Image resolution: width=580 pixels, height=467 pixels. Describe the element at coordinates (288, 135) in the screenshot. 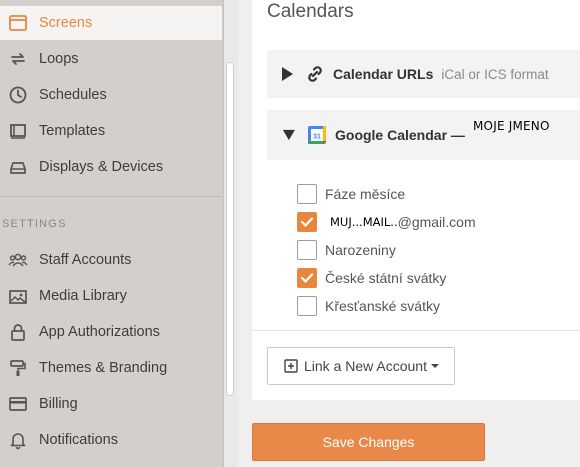

I see `expand-down-icon` at that location.